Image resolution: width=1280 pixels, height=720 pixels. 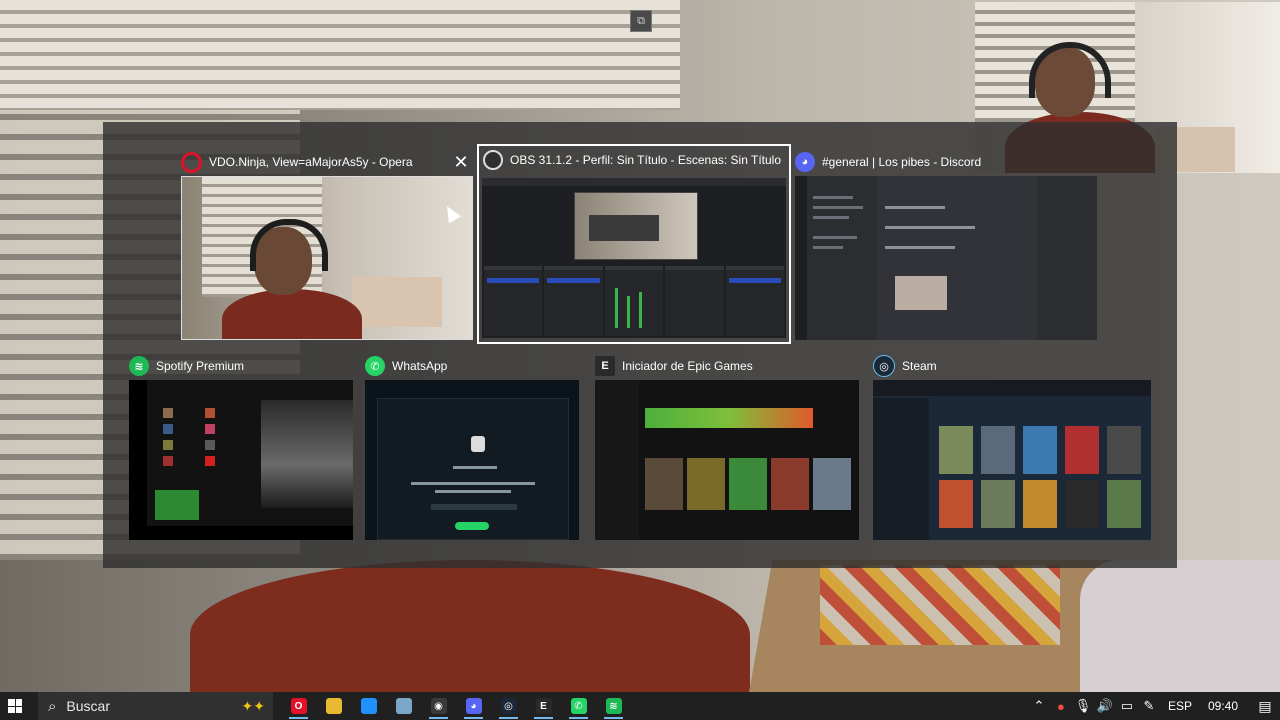 What do you see at coordinates (1265, 706) in the screenshot?
I see `notifications-icon: ▤` at bounding box center [1265, 706].